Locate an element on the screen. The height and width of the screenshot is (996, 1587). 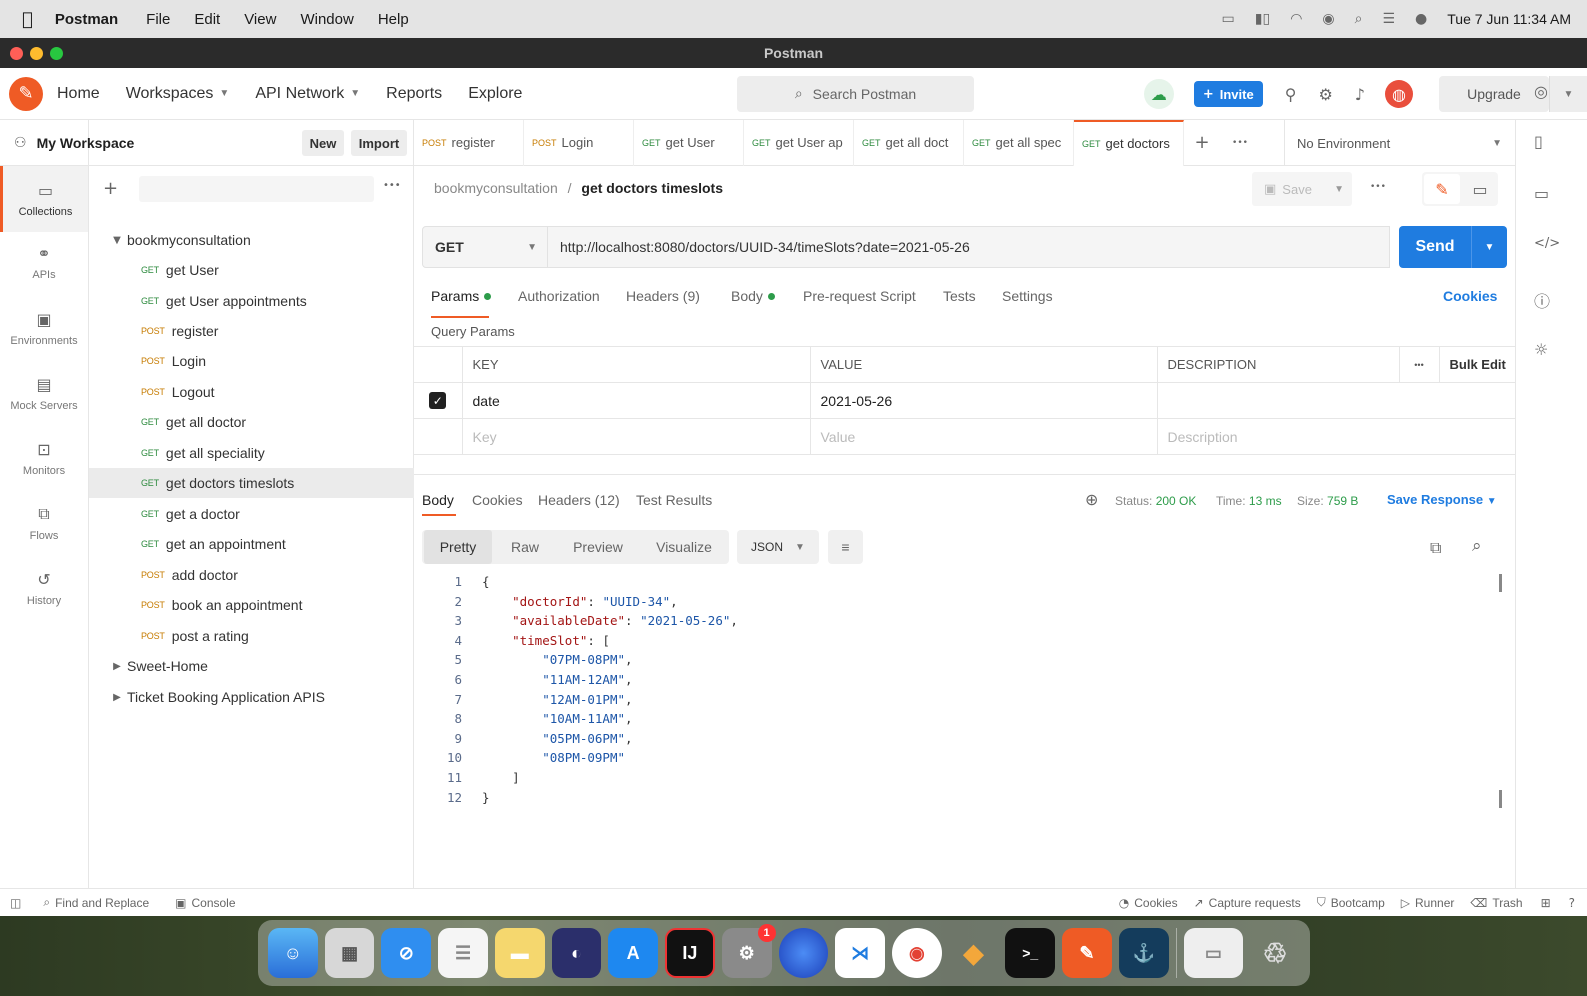
recent-window-icon: ▭ is located at coordinates (1213, 953).